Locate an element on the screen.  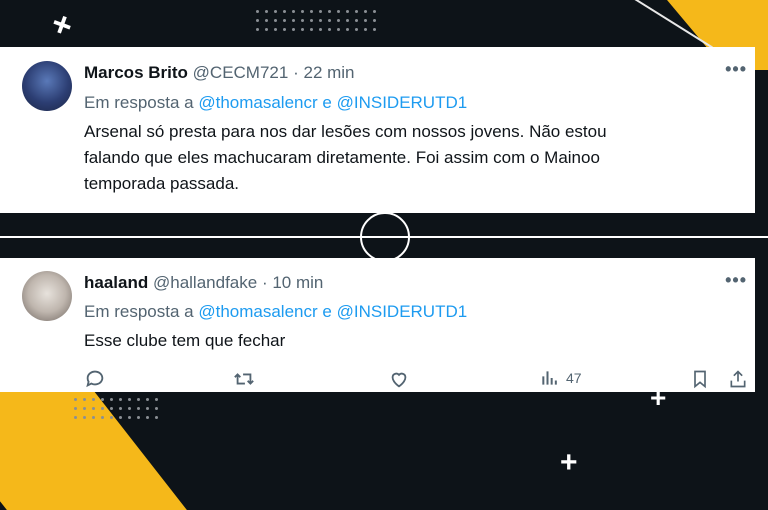
tweet-header: Marcos Brito @CECM721 · 22 min is located at coordinates (219, 73).